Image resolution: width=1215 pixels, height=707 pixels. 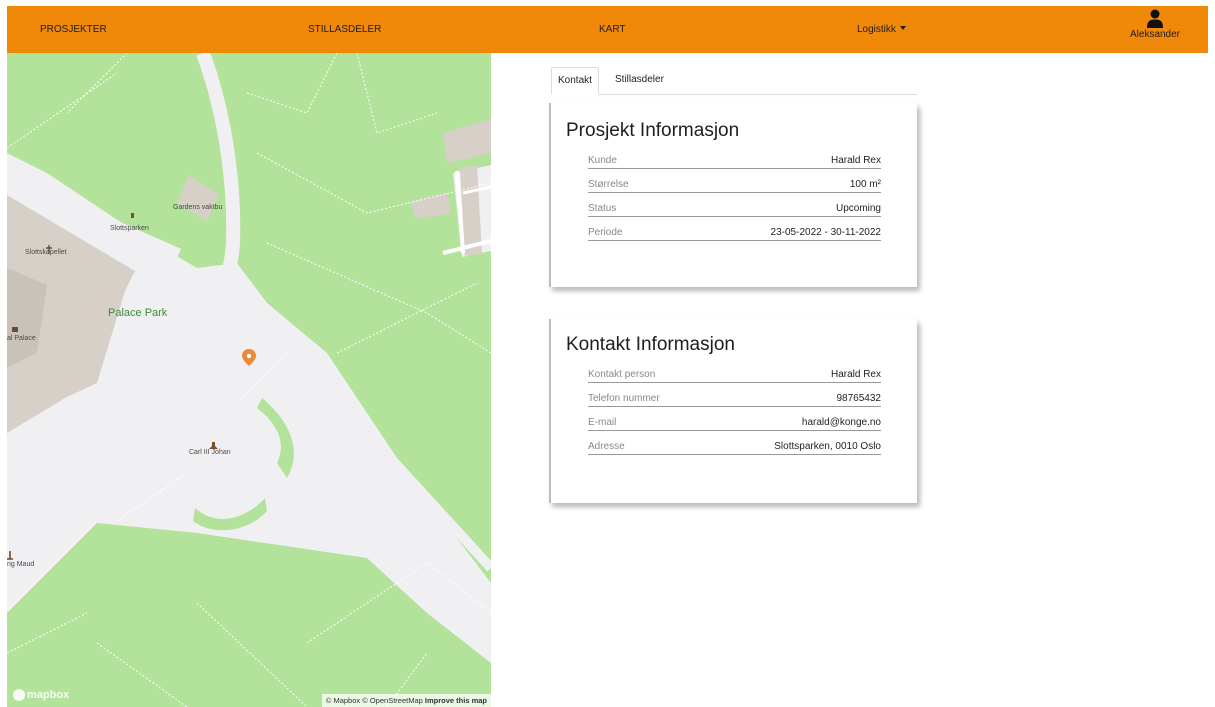 I want to click on user-name: Aleksander, so click(x=1155, y=34).